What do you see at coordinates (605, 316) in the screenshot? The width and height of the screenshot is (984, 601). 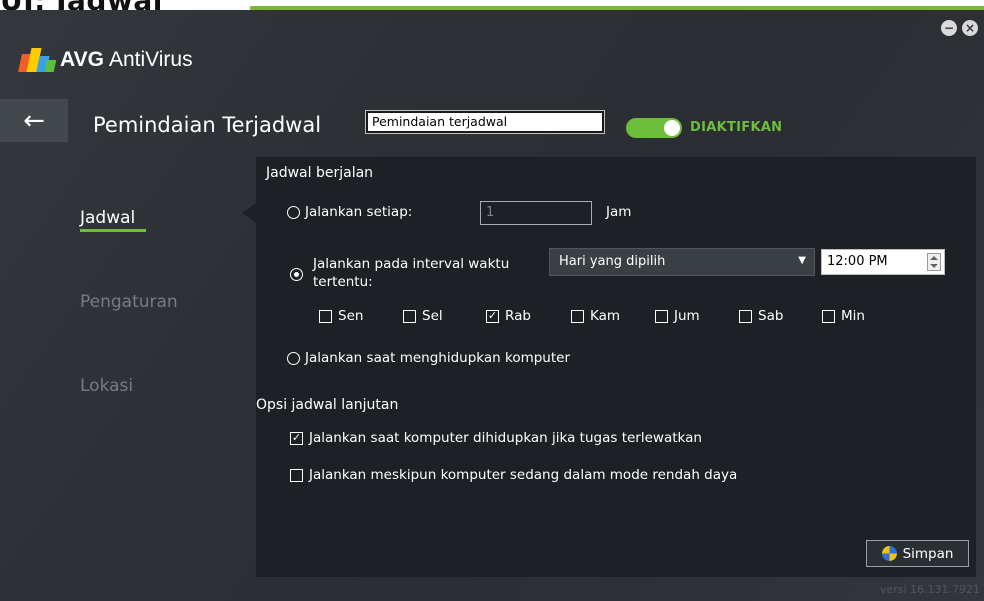 I see `day-label-kam: Kam` at bounding box center [605, 316].